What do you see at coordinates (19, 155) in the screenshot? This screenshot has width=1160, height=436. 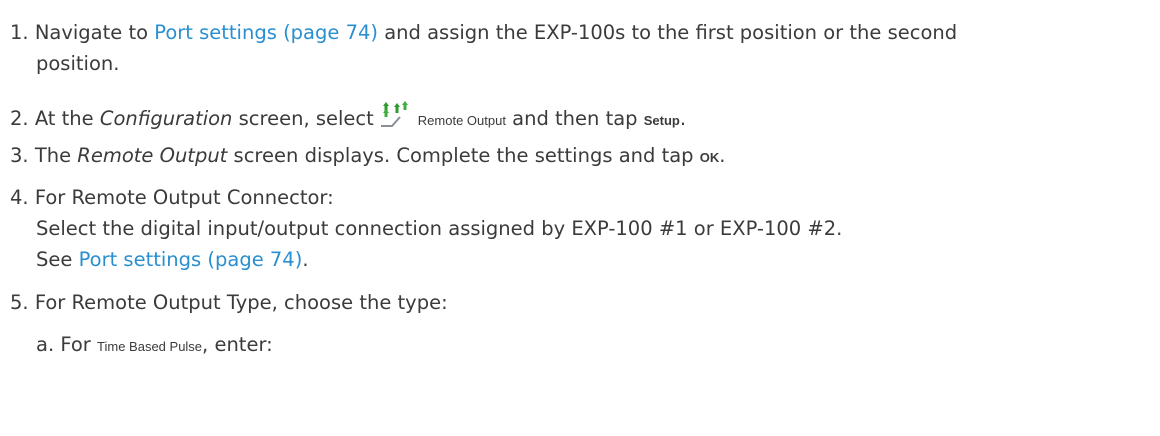 I see `step-number: 3.` at bounding box center [19, 155].